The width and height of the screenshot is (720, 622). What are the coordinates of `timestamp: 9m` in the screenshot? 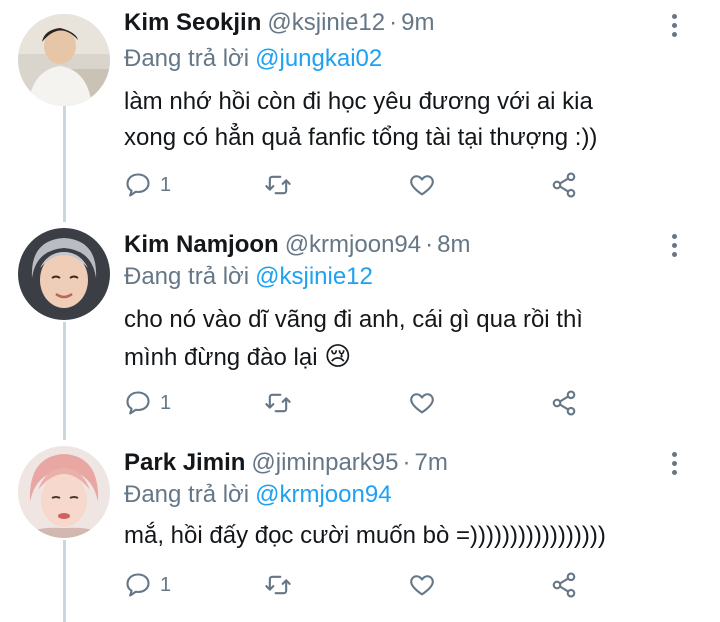 It's located at (417, 22).